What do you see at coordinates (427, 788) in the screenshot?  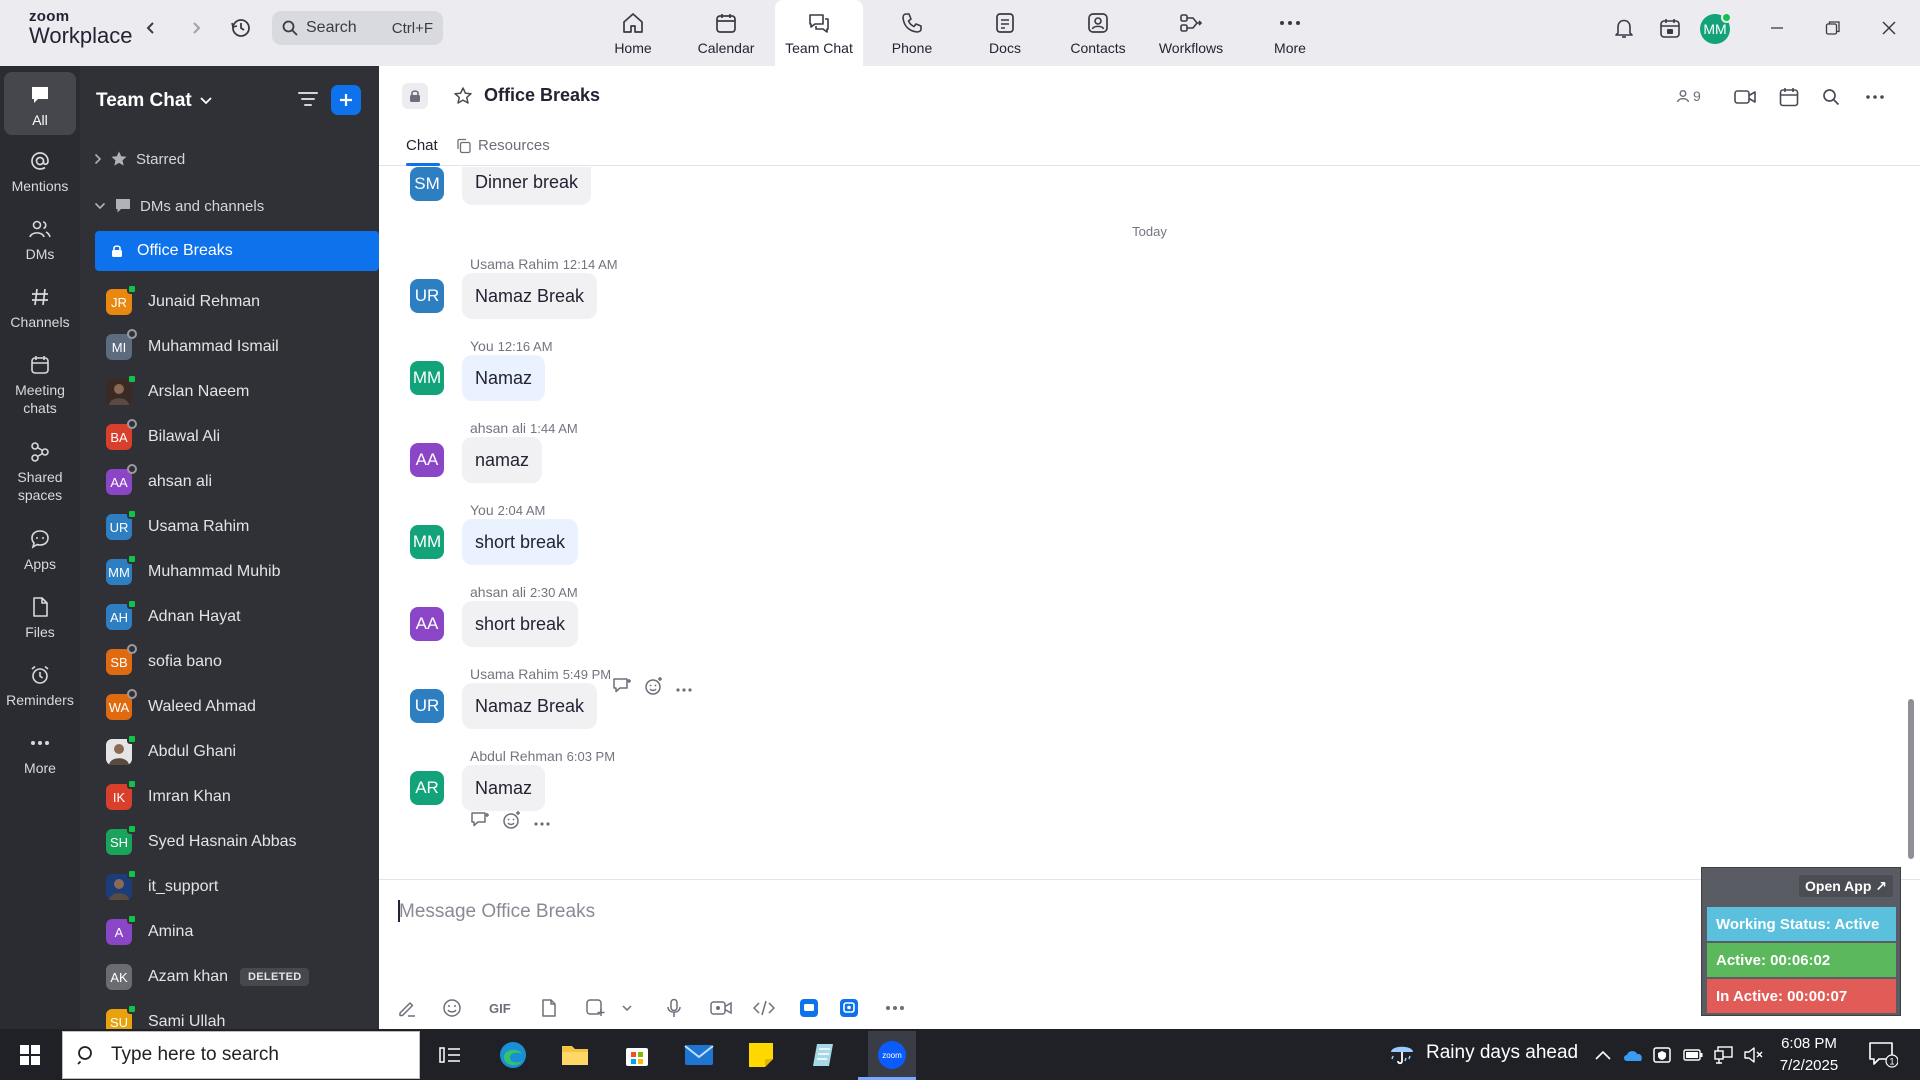 I see `message-avatar: AR` at bounding box center [427, 788].